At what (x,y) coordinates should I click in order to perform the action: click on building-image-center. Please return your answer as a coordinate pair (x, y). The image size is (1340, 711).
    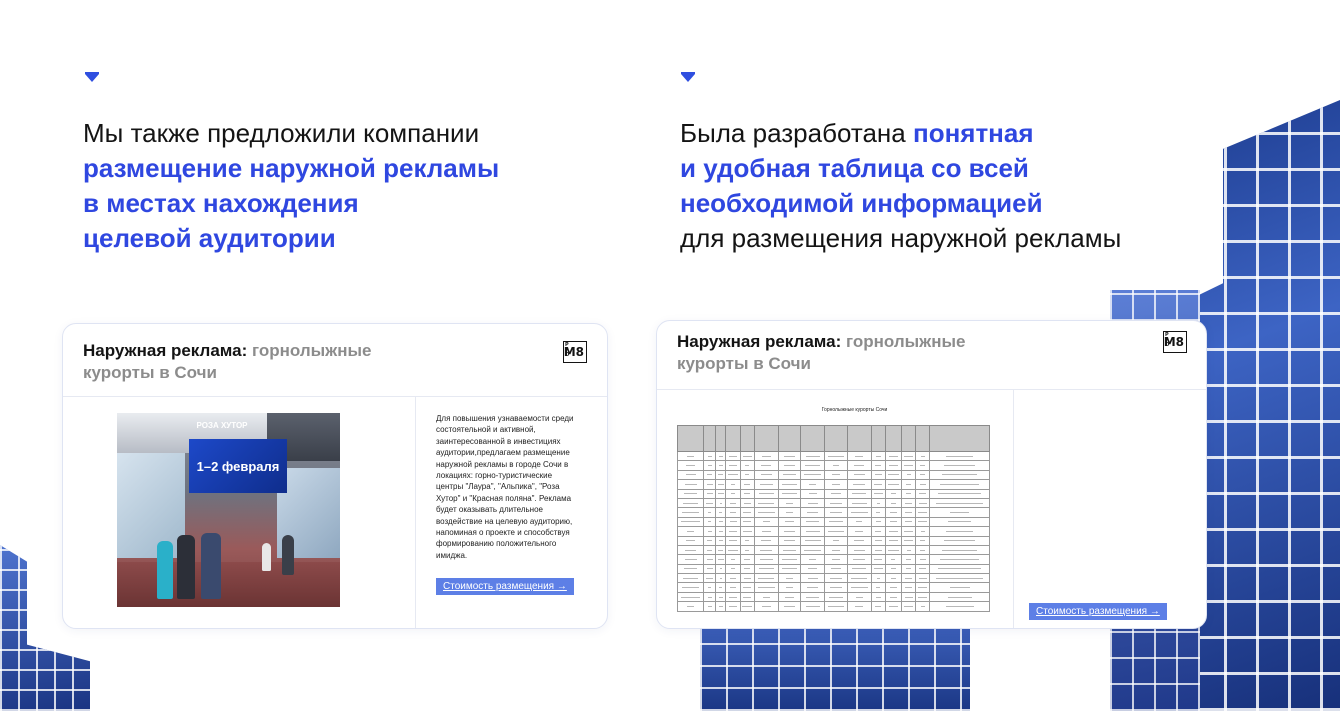
    Looking at the image, I should click on (835, 665).